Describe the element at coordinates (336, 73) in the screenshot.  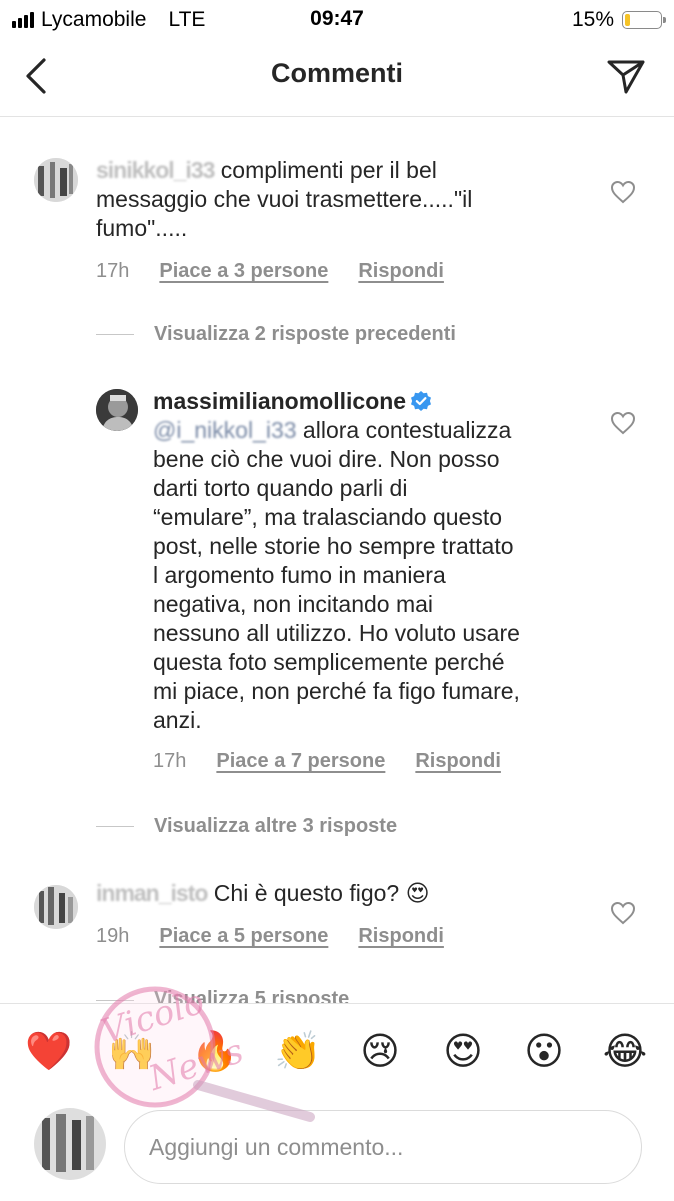
I see `page-title: Commenti` at that location.